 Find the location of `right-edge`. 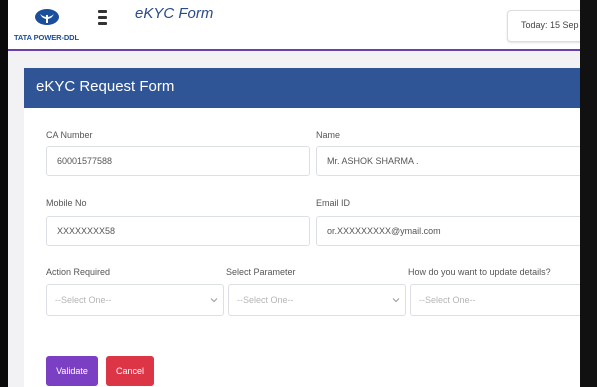

right-edge is located at coordinates (588, 193).